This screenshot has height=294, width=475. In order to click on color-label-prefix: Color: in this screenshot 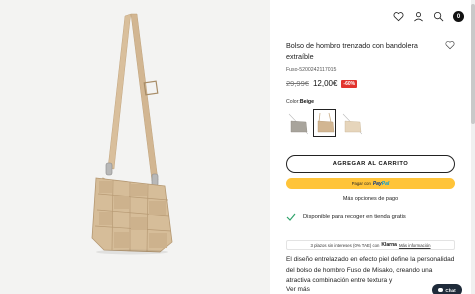, I will do `click(293, 102)`.